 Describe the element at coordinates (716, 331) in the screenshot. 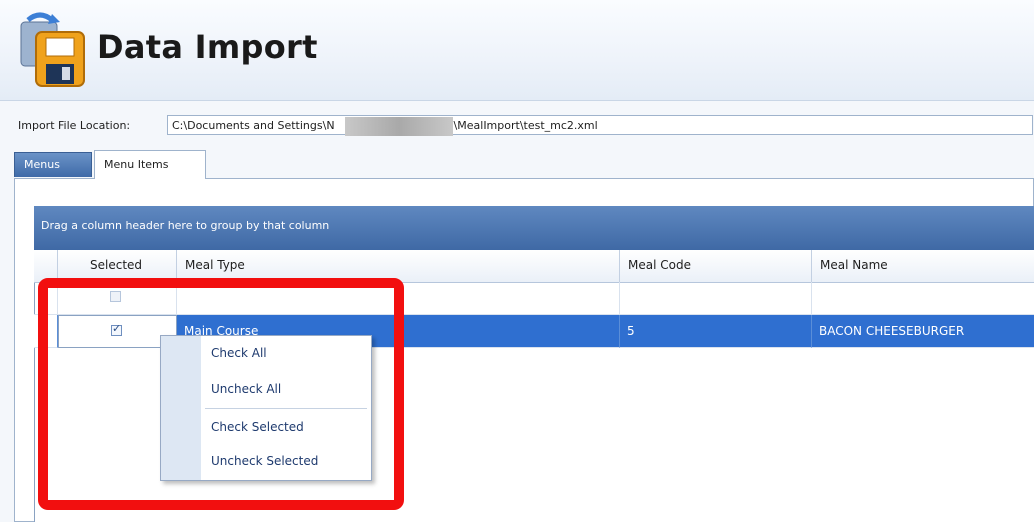

I see `row-meal-code: 5` at that location.